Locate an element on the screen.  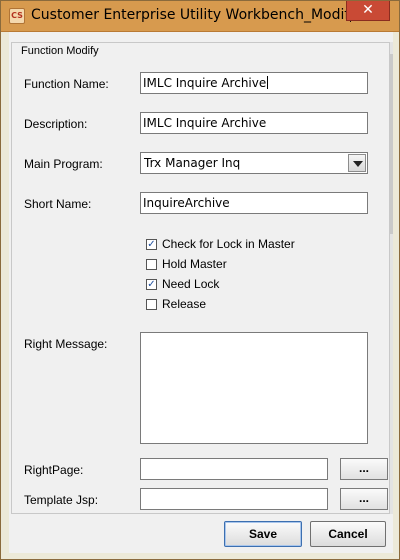
short-name-label: Short Name: is located at coordinates (58, 204).